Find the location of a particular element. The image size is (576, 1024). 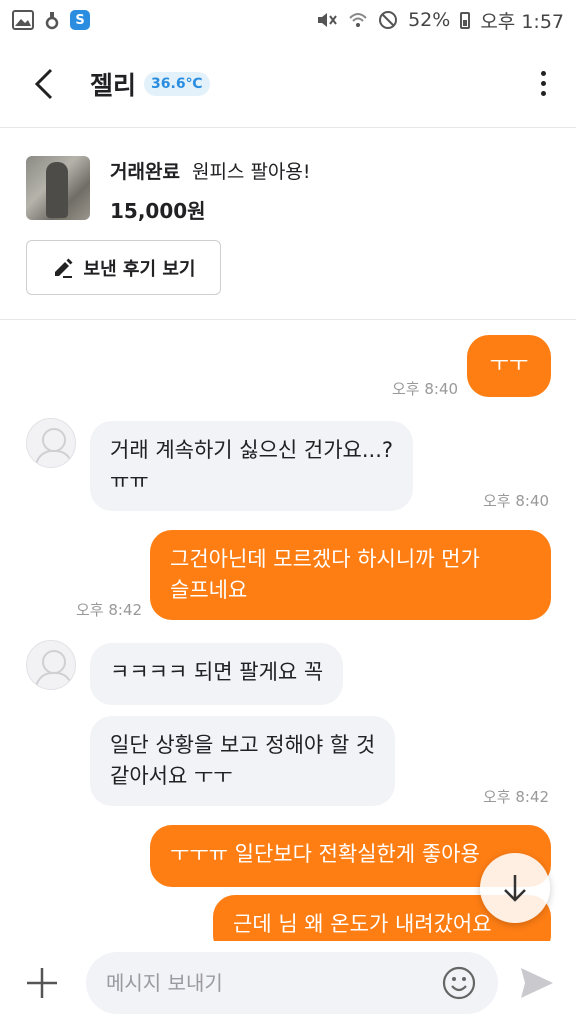

battery-percent: 52% is located at coordinates (429, 20).